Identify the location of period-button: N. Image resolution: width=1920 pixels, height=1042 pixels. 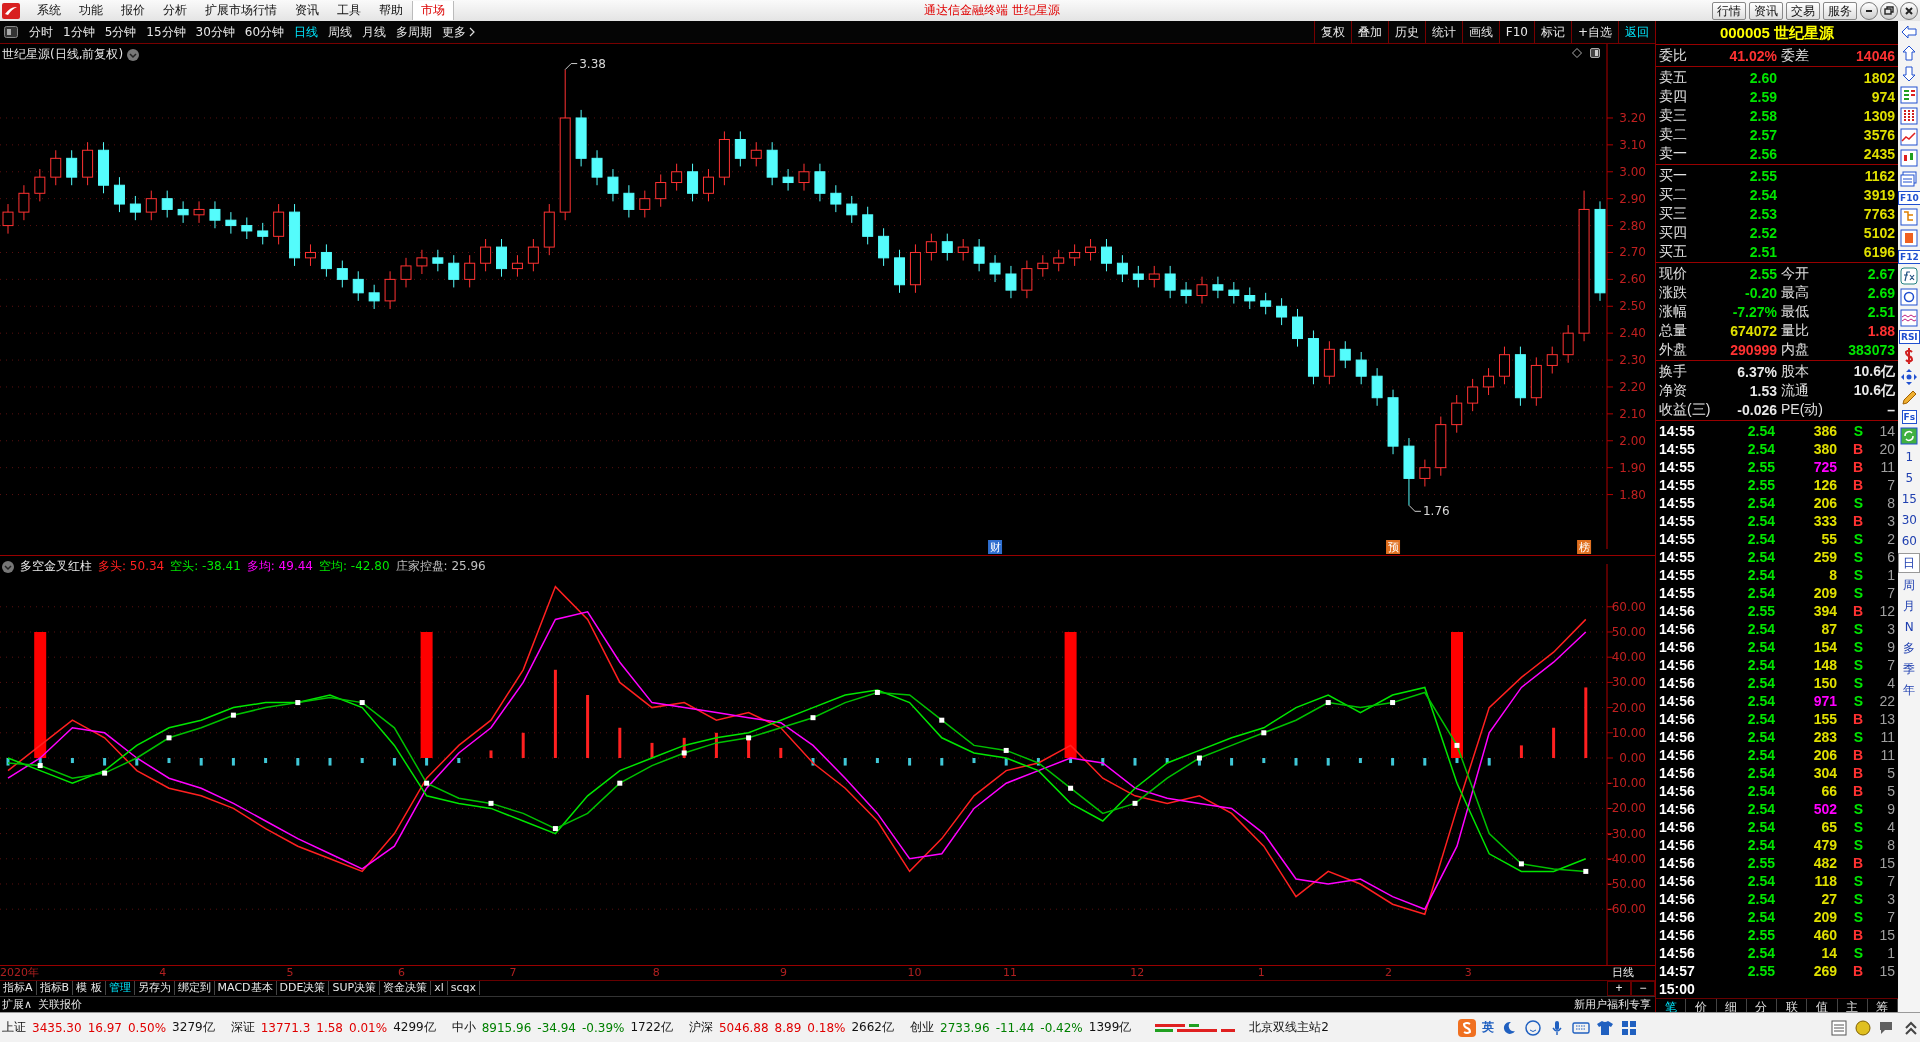
(1909, 627).